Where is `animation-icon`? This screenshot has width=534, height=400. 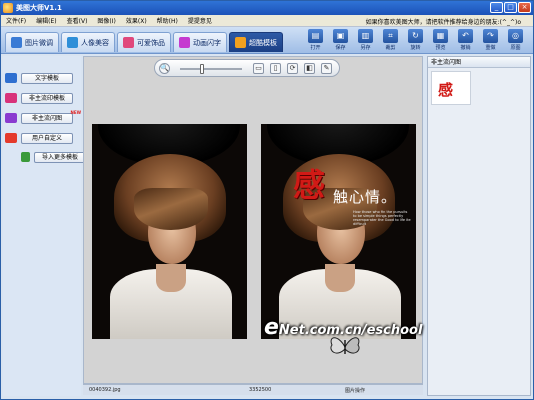
animation-icon is located at coordinates (184, 42).